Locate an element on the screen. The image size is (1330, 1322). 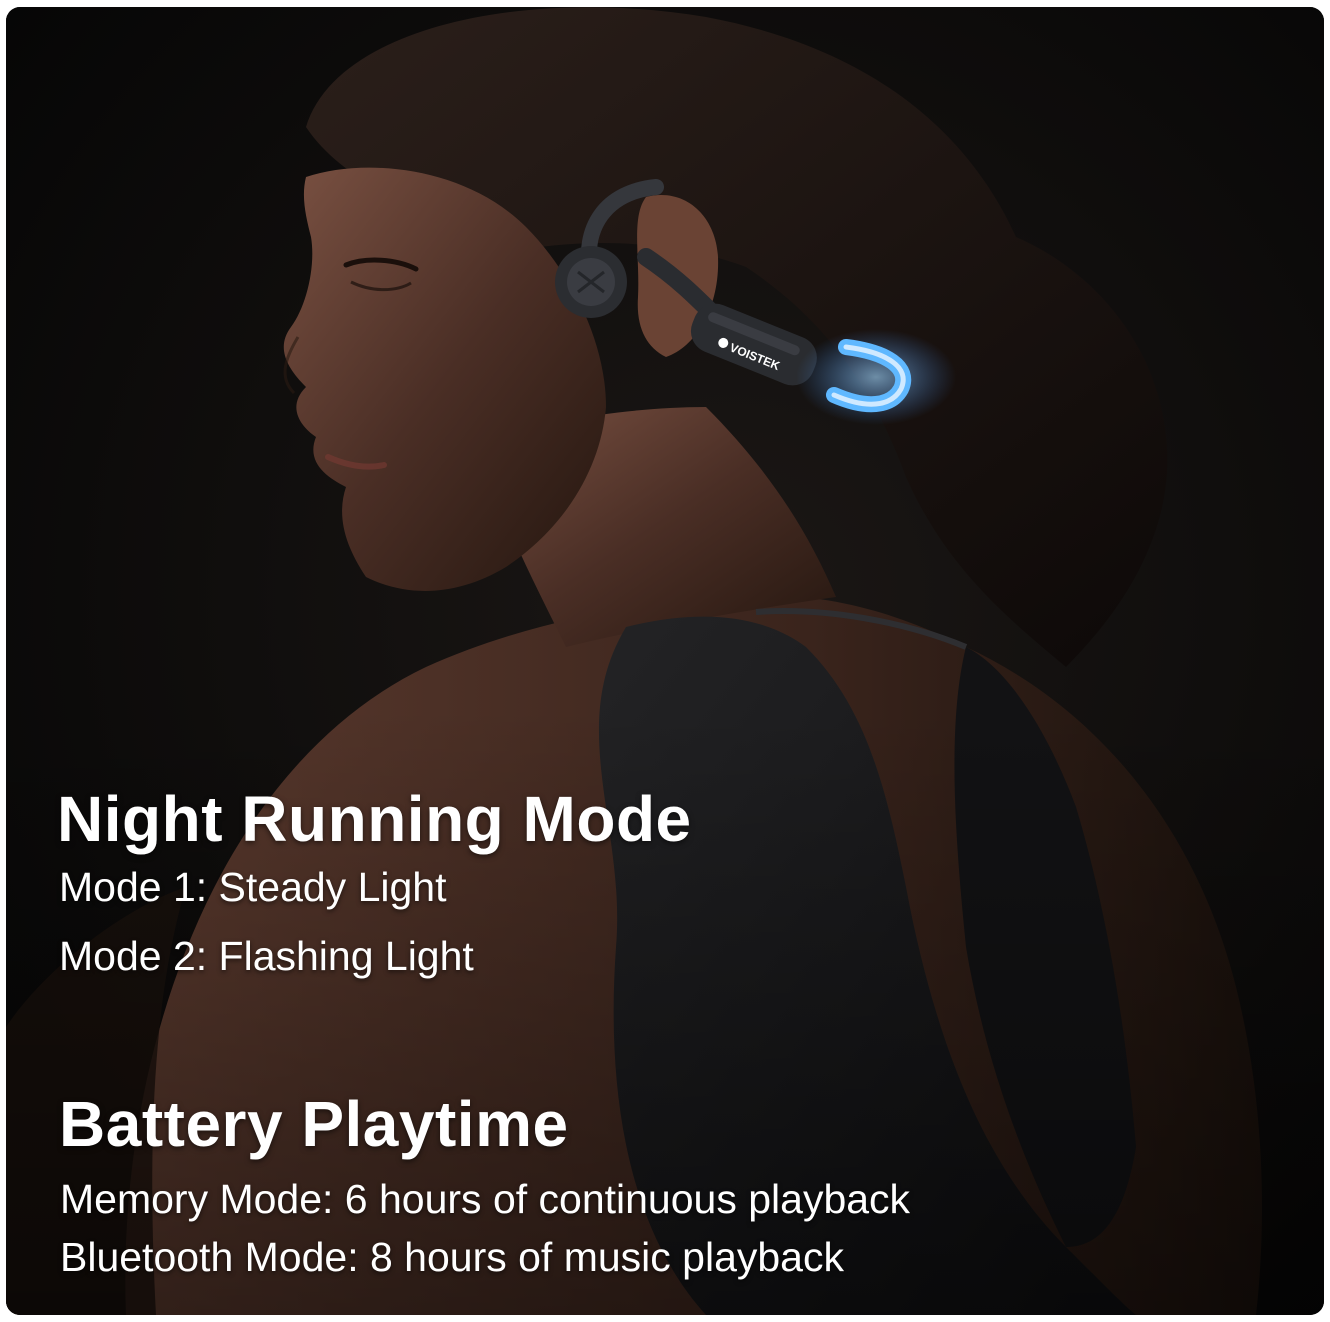
battery-playtime-title: Battery Playtime is located at coordinates (314, 1124).